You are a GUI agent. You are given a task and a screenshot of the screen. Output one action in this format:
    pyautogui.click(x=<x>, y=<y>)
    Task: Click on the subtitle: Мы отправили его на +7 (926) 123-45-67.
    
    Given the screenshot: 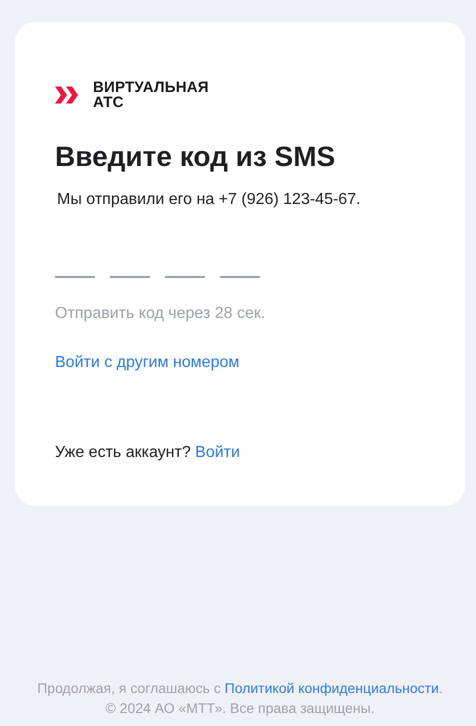 What is the action you would take?
    pyautogui.click(x=209, y=200)
    